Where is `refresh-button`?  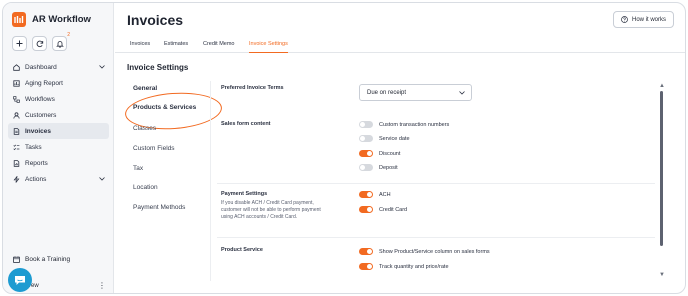
refresh-button is located at coordinates (39, 43).